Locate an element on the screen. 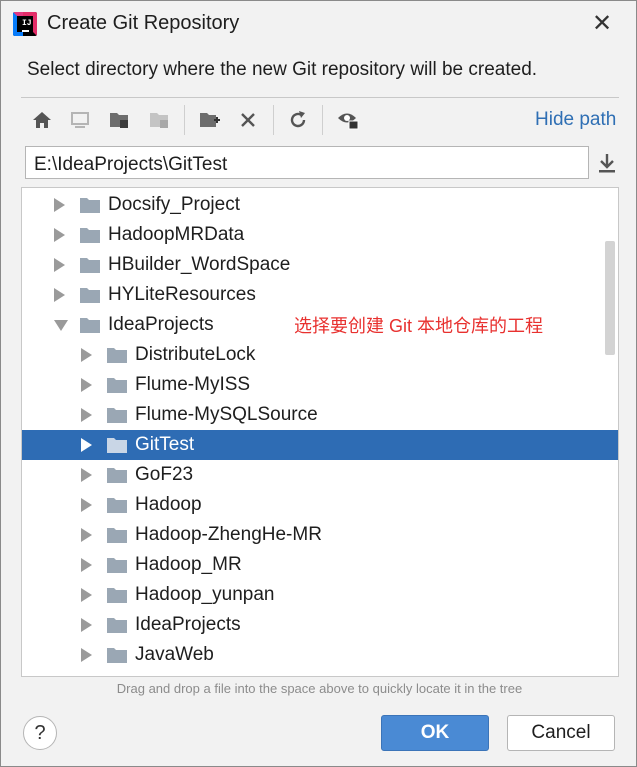 The height and width of the screenshot is (767, 637). expand-arrow-down-icon is located at coordinates (61, 325).